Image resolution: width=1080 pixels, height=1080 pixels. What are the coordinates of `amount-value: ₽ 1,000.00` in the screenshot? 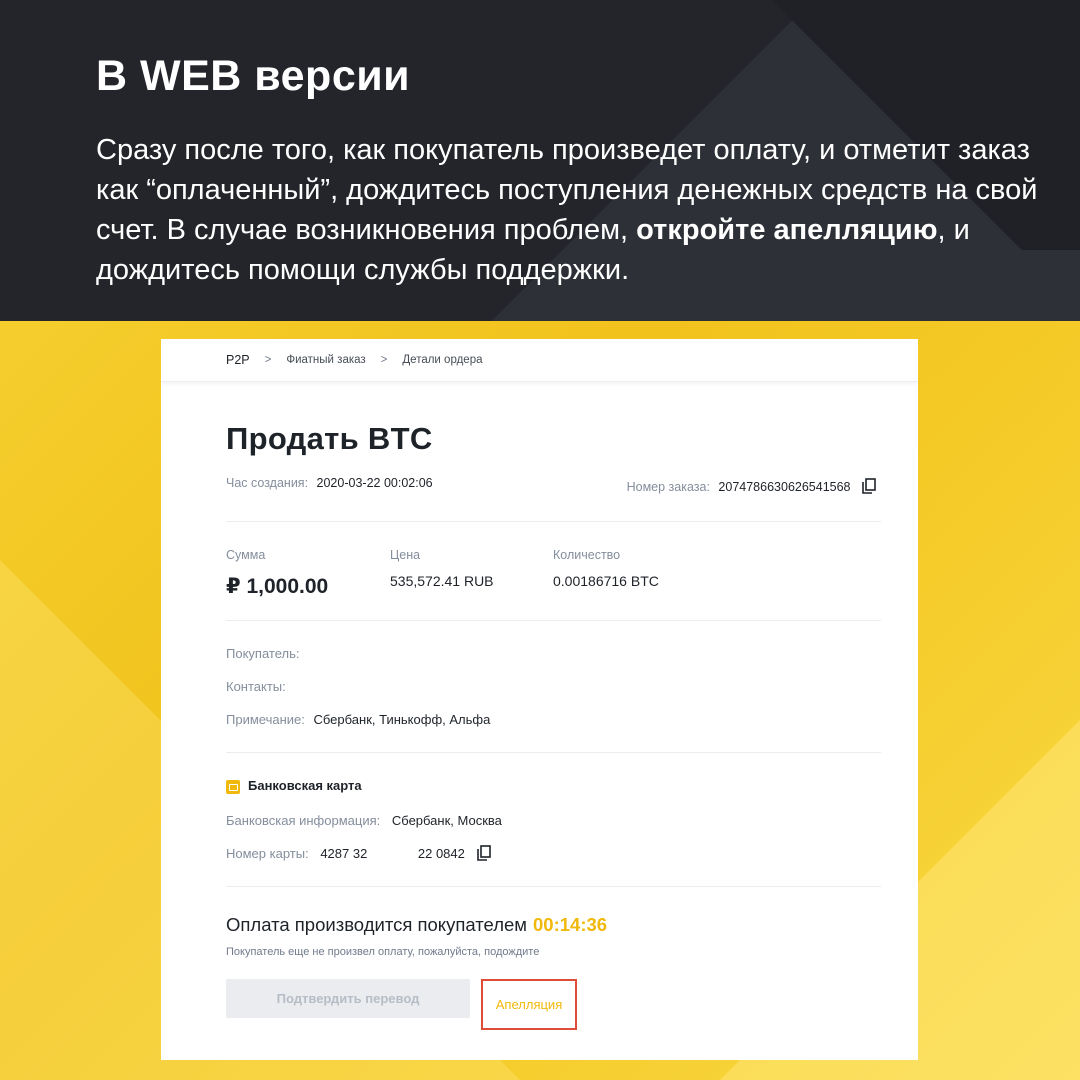 It's located at (277, 586).